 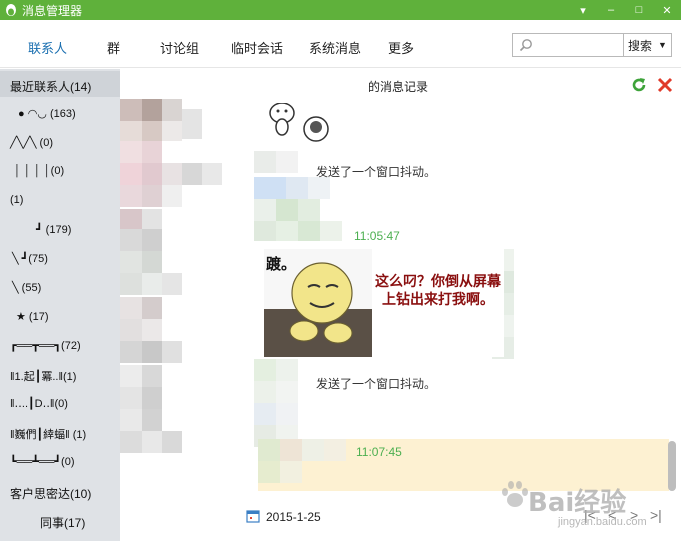 I want to click on meme-side-text: 踱。, so click(x=281, y=264).